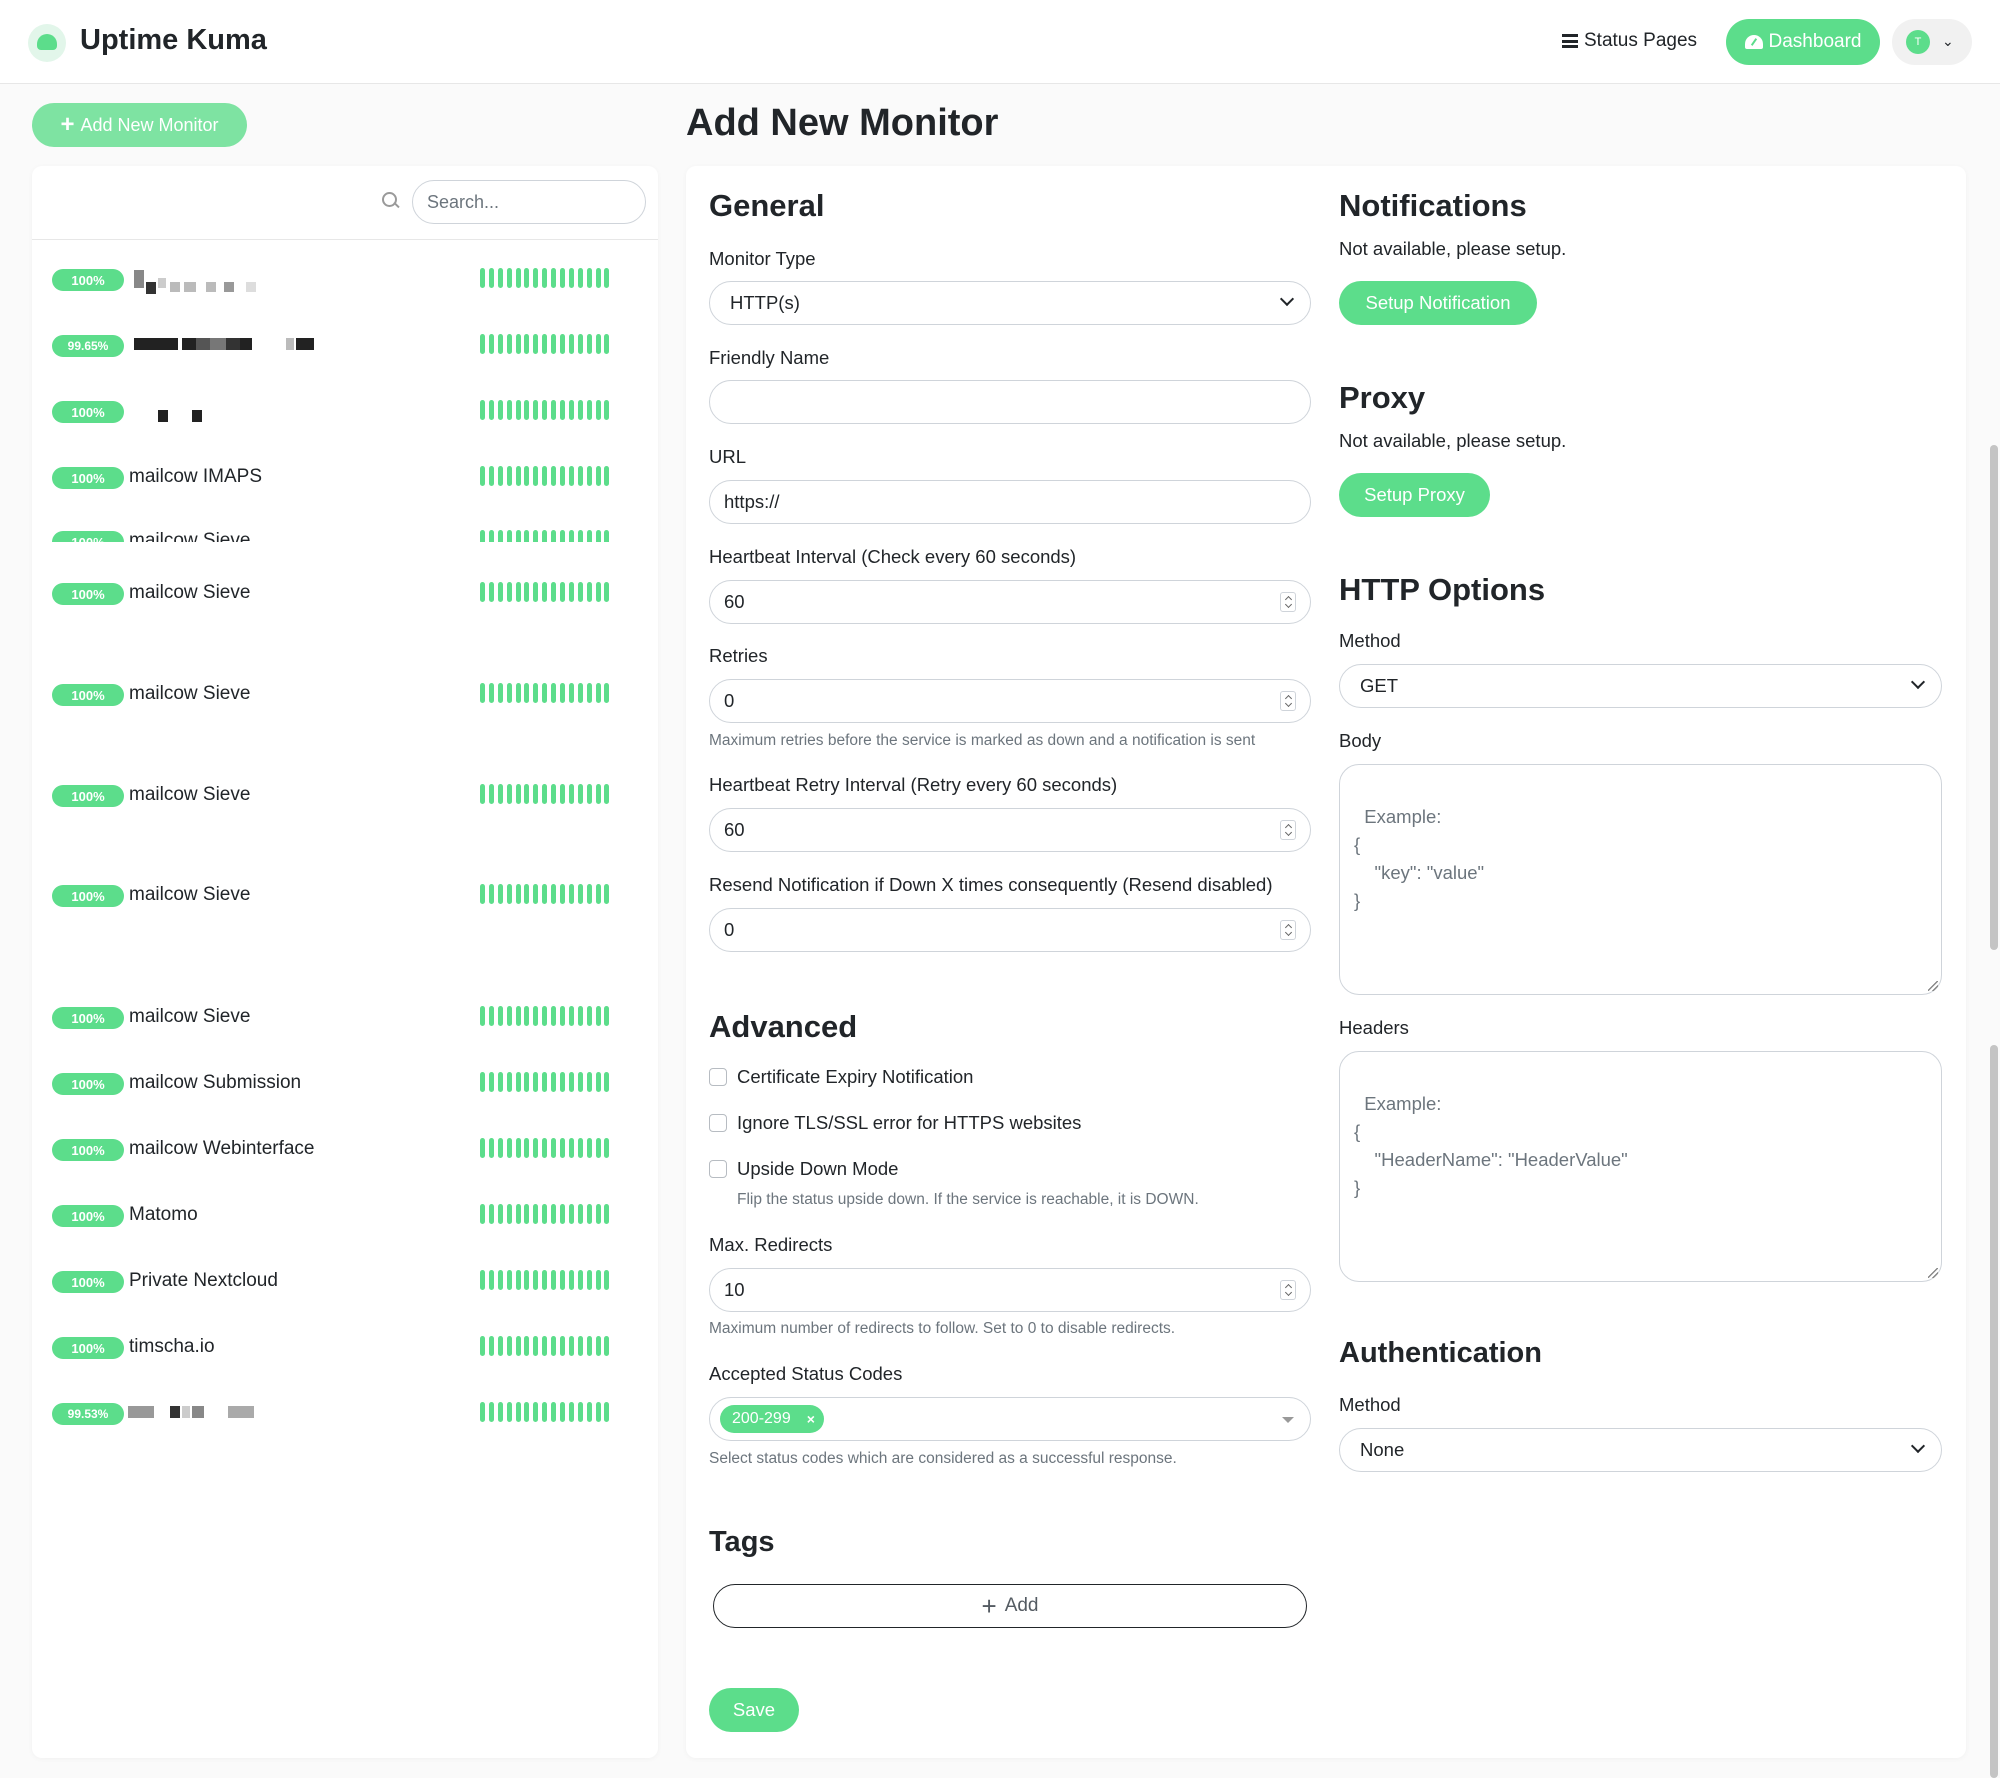 This screenshot has height=1778, width=2000. What do you see at coordinates (1414, 495) in the screenshot?
I see `setup-proxy-button: Setup Proxy` at bounding box center [1414, 495].